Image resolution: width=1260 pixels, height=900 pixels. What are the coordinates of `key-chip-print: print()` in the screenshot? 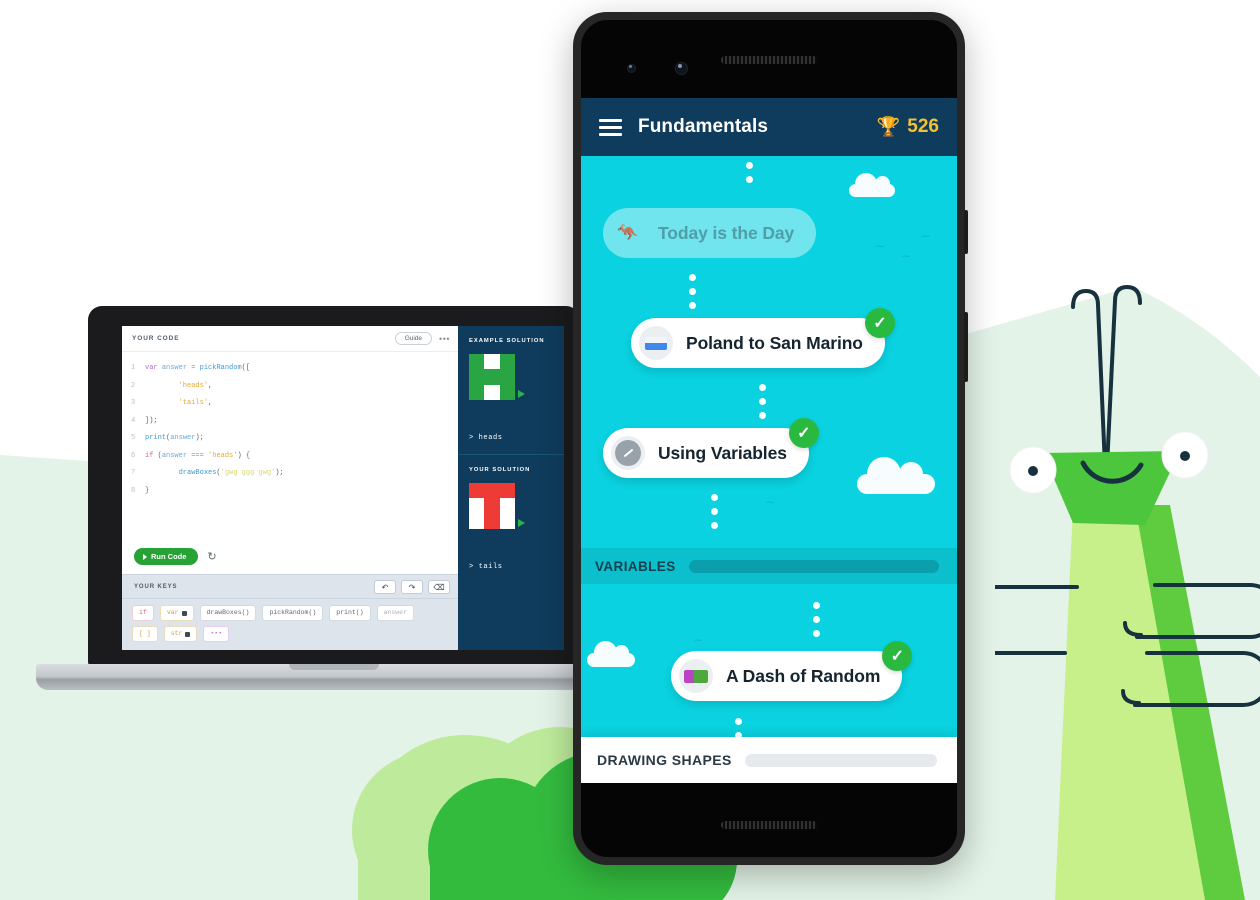 It's located at (350, 613).